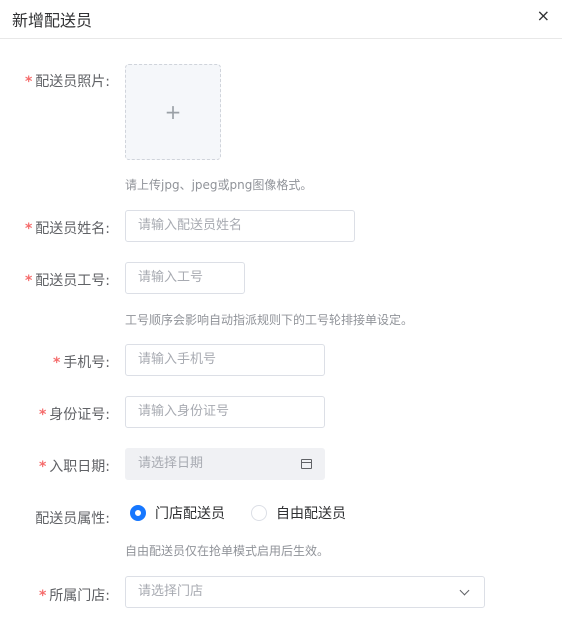  I want to click on plus-icon: +, so click(173, 112).